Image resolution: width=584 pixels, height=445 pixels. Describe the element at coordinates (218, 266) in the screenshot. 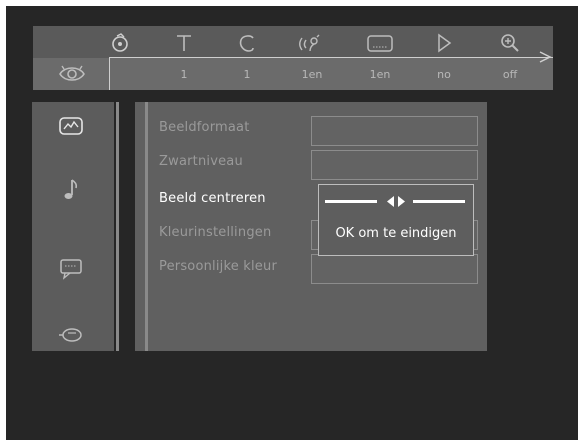

I see `menu-item-persoonlijke-kleur: Persoonlijke kleur` at that location.